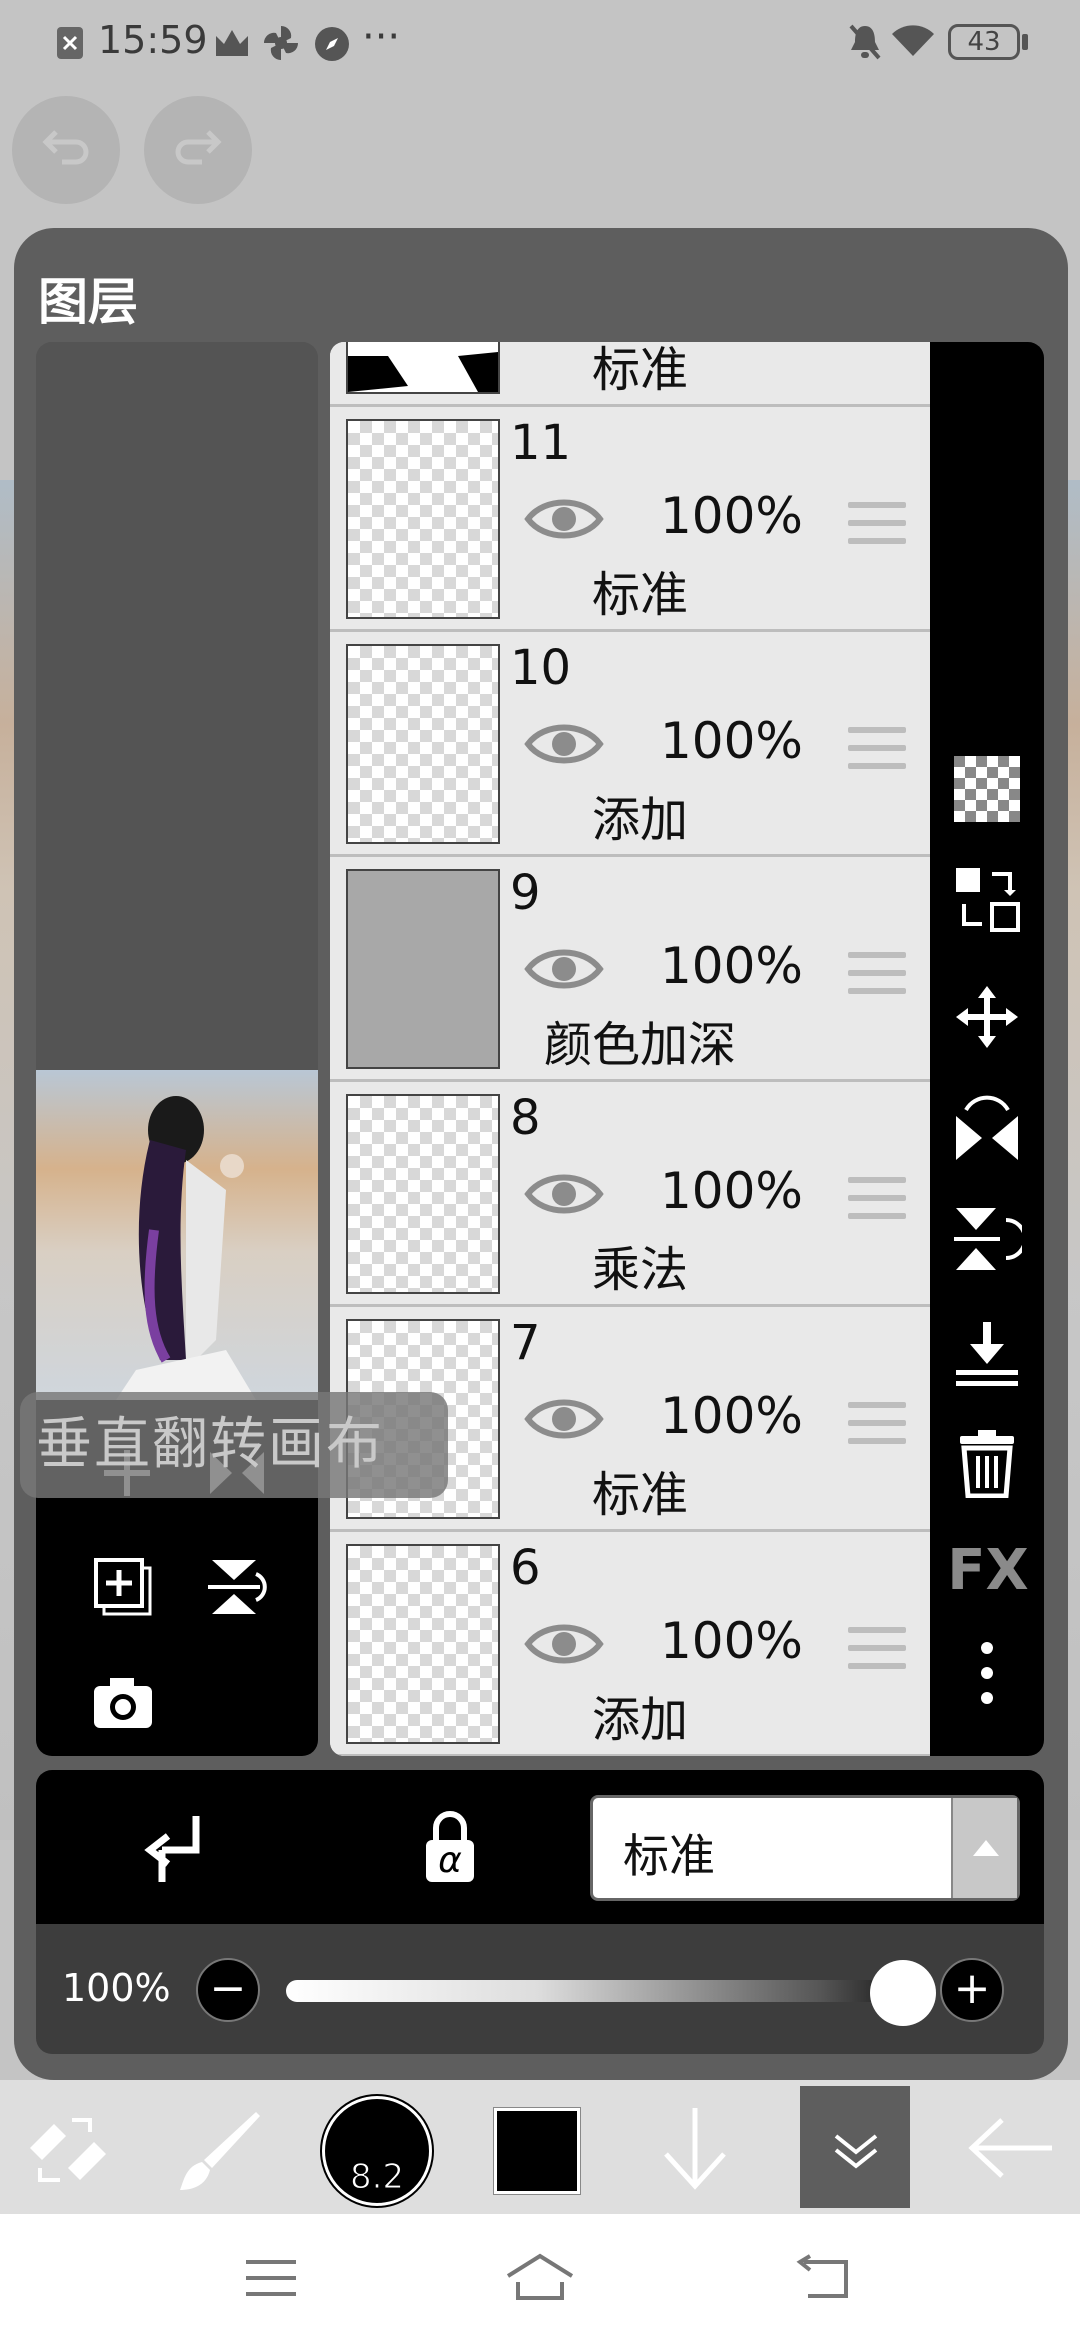 The width and height of the screenshot is (1080, 2340). I want to click on layer-blend-mode: 颜色加深, so click(639, 1045).